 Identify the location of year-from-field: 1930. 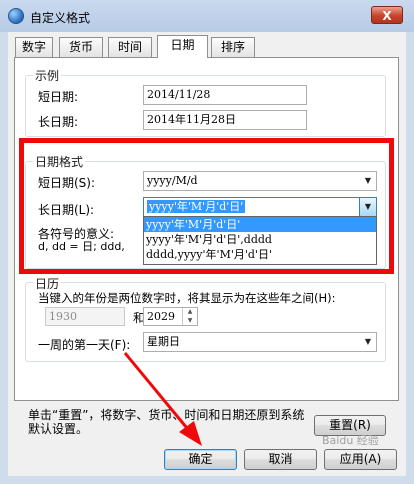
(85, 316).